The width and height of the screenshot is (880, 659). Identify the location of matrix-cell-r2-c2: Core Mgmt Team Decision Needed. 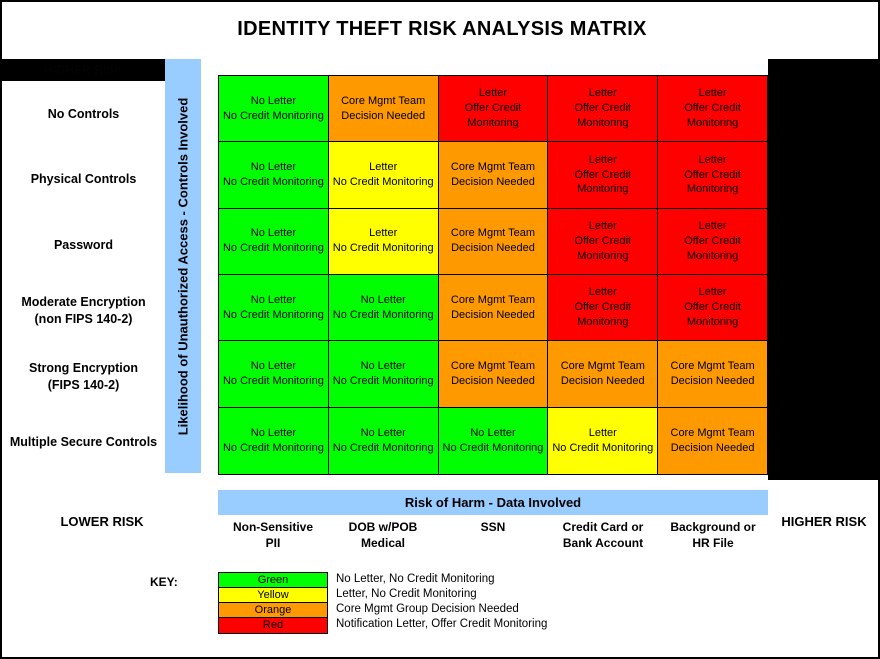
(493, 241).